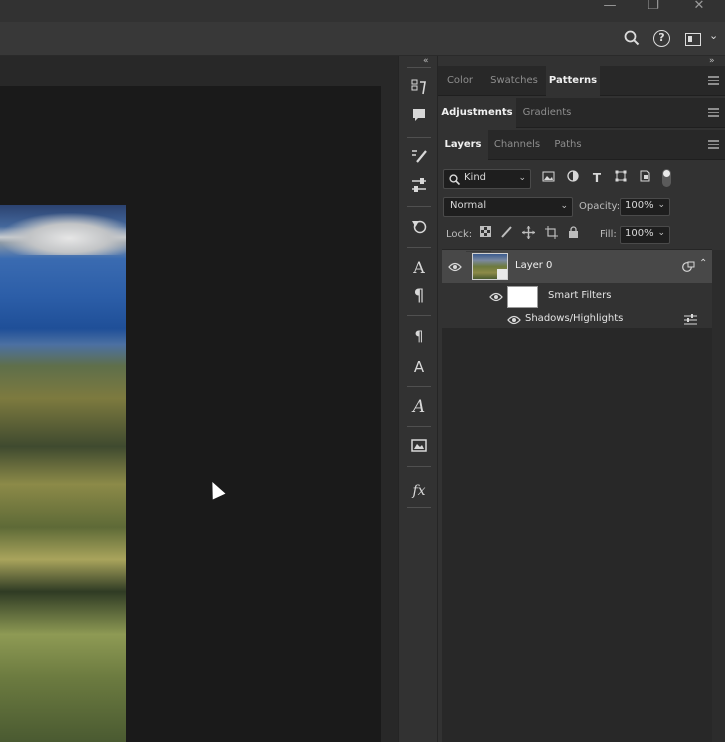 Image resolution: width=725 pixels, height=742 pixels. What do you see at coordinates (477, 113) in the screenshot?
I see `tab-adjustments: Adjustments` at bounding box center [477, 113].